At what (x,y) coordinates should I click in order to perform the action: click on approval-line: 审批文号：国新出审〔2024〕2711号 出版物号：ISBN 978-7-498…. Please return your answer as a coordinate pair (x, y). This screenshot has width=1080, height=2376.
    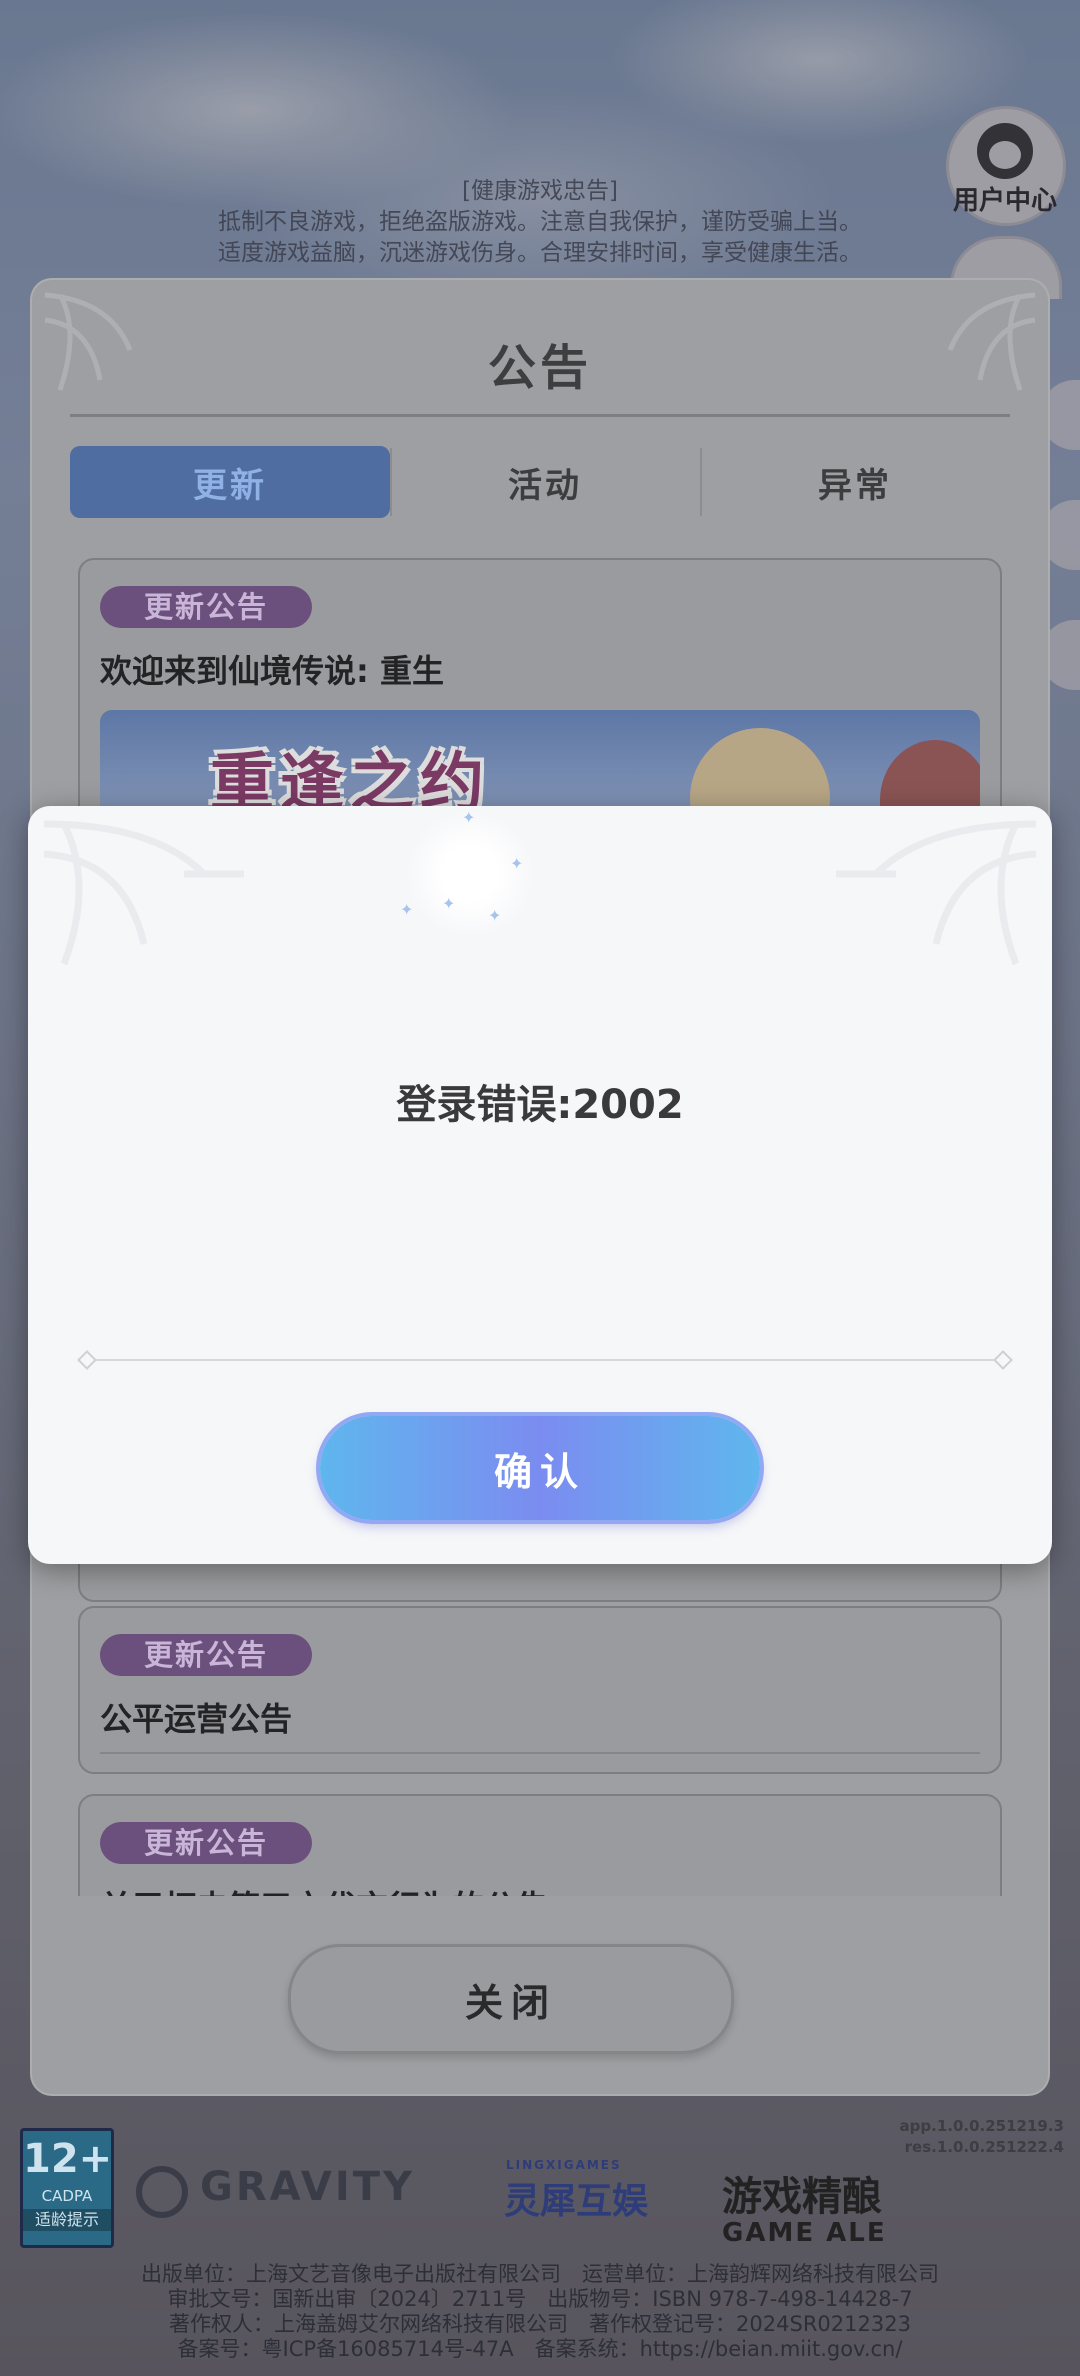
    Looking at the image, I should click on (540, 2299).